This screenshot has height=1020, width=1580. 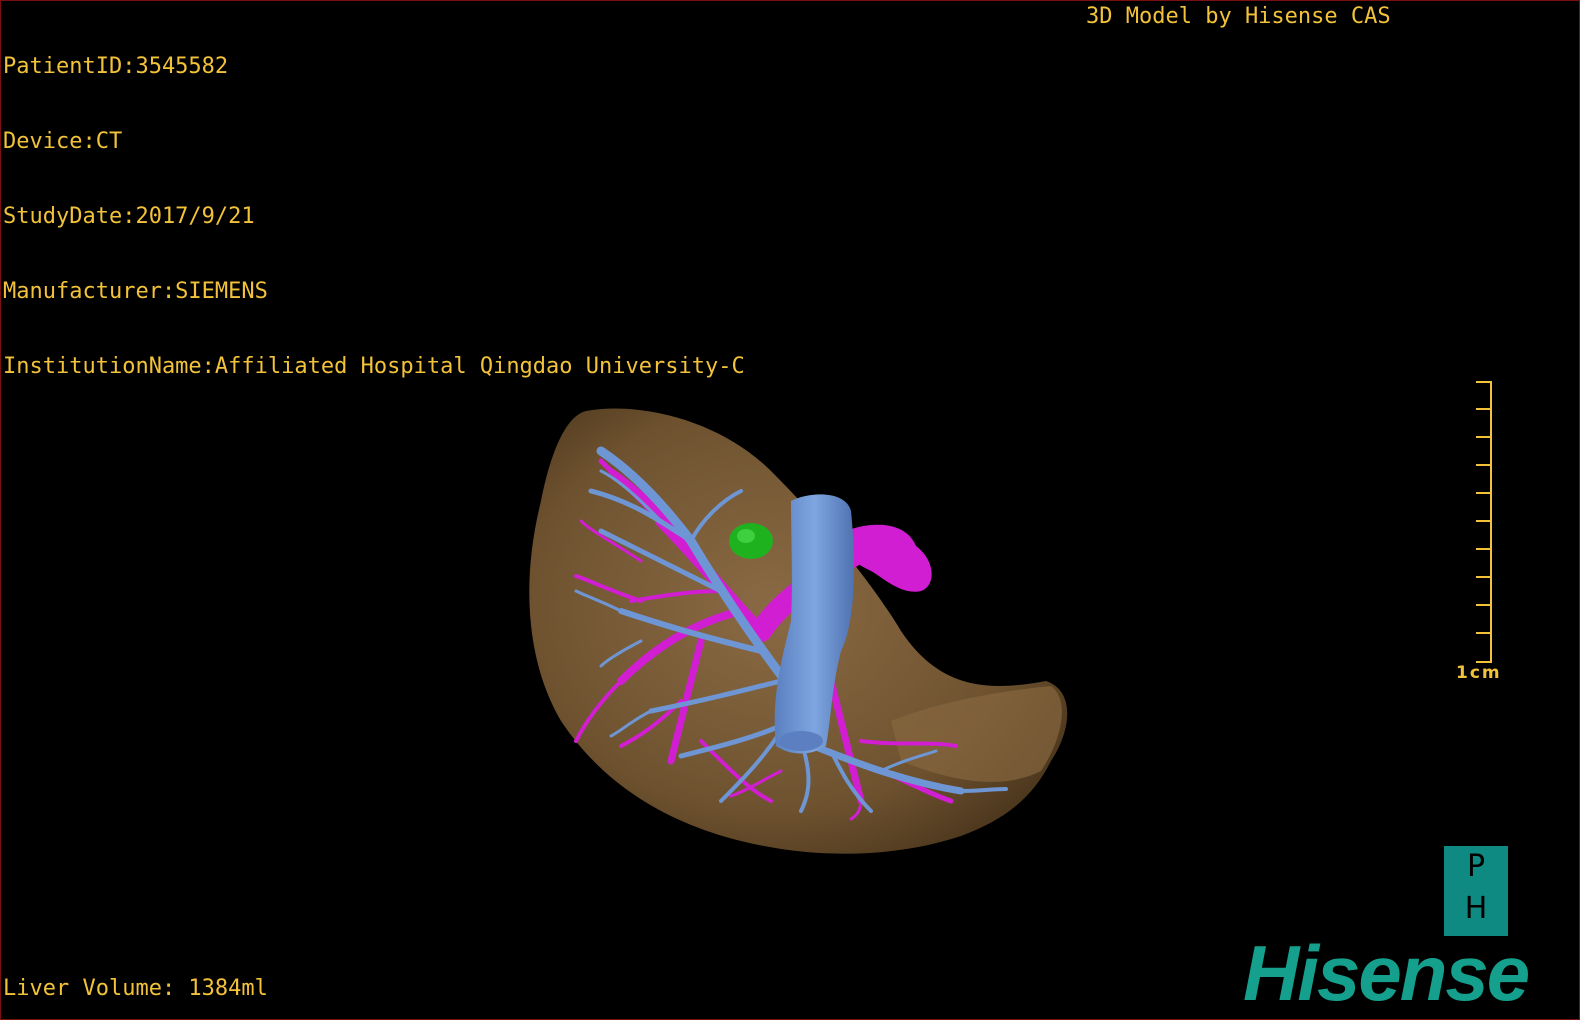 What do you see at coordinates (1238, 16) in the screenshot?
I see `model-credit: 3D Model by Hisense CAS` at bounding box center [1238, 16].